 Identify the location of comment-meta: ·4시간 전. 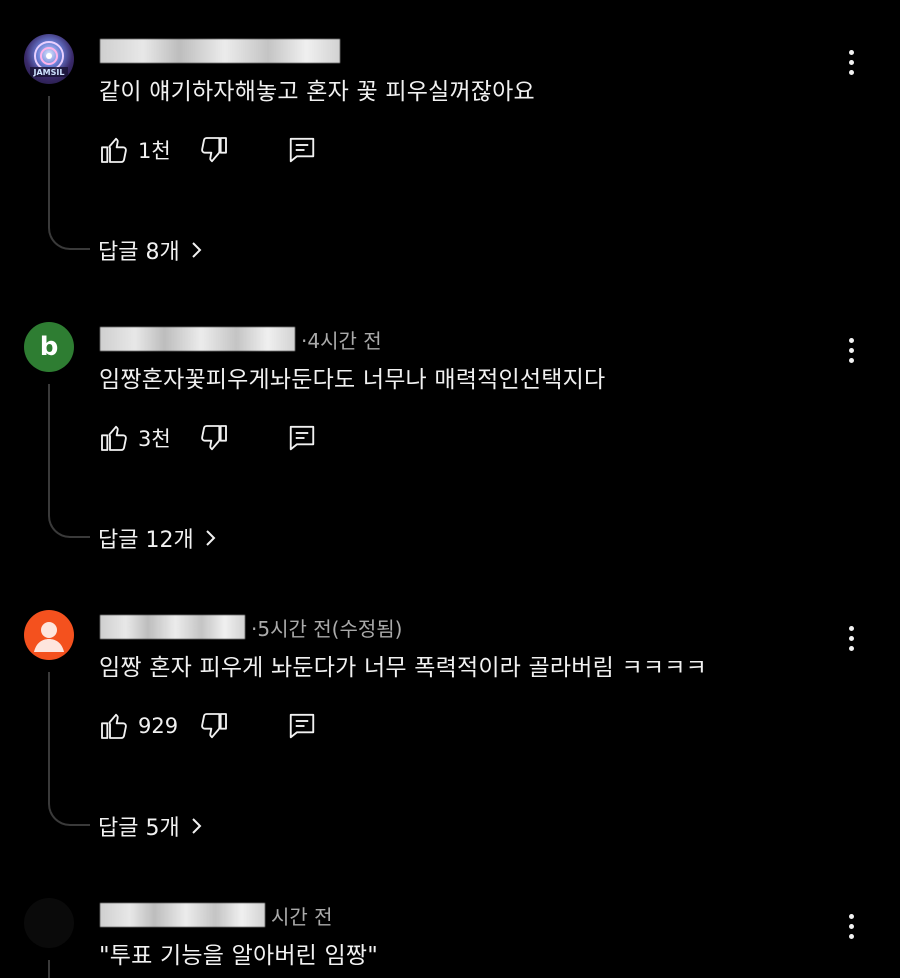
(241, 339).